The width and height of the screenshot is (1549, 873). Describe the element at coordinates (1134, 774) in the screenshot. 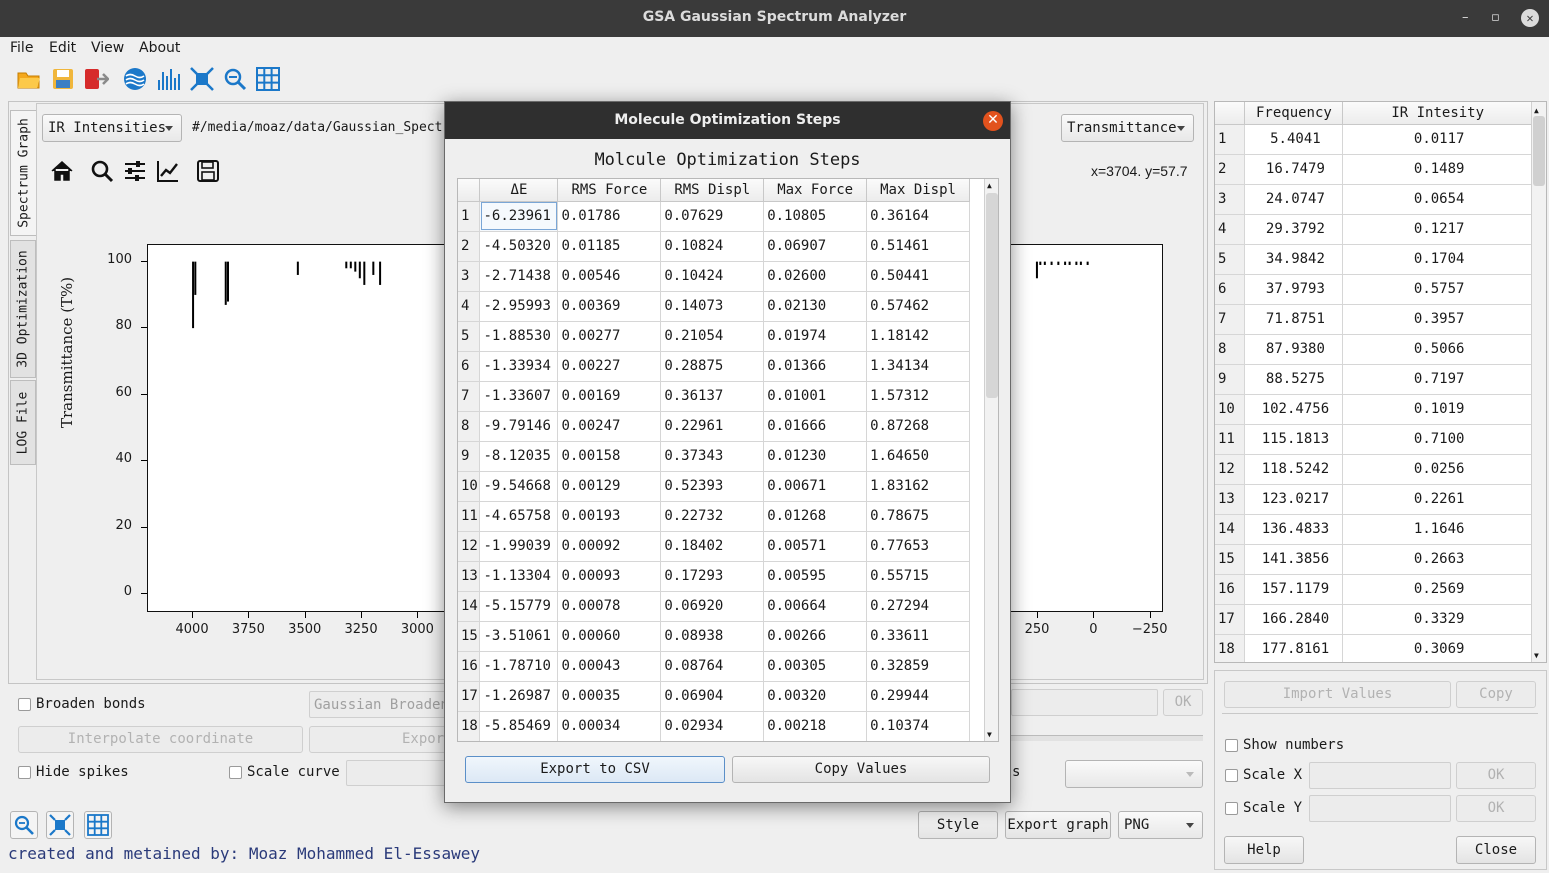

I see `curve-select` at that location.